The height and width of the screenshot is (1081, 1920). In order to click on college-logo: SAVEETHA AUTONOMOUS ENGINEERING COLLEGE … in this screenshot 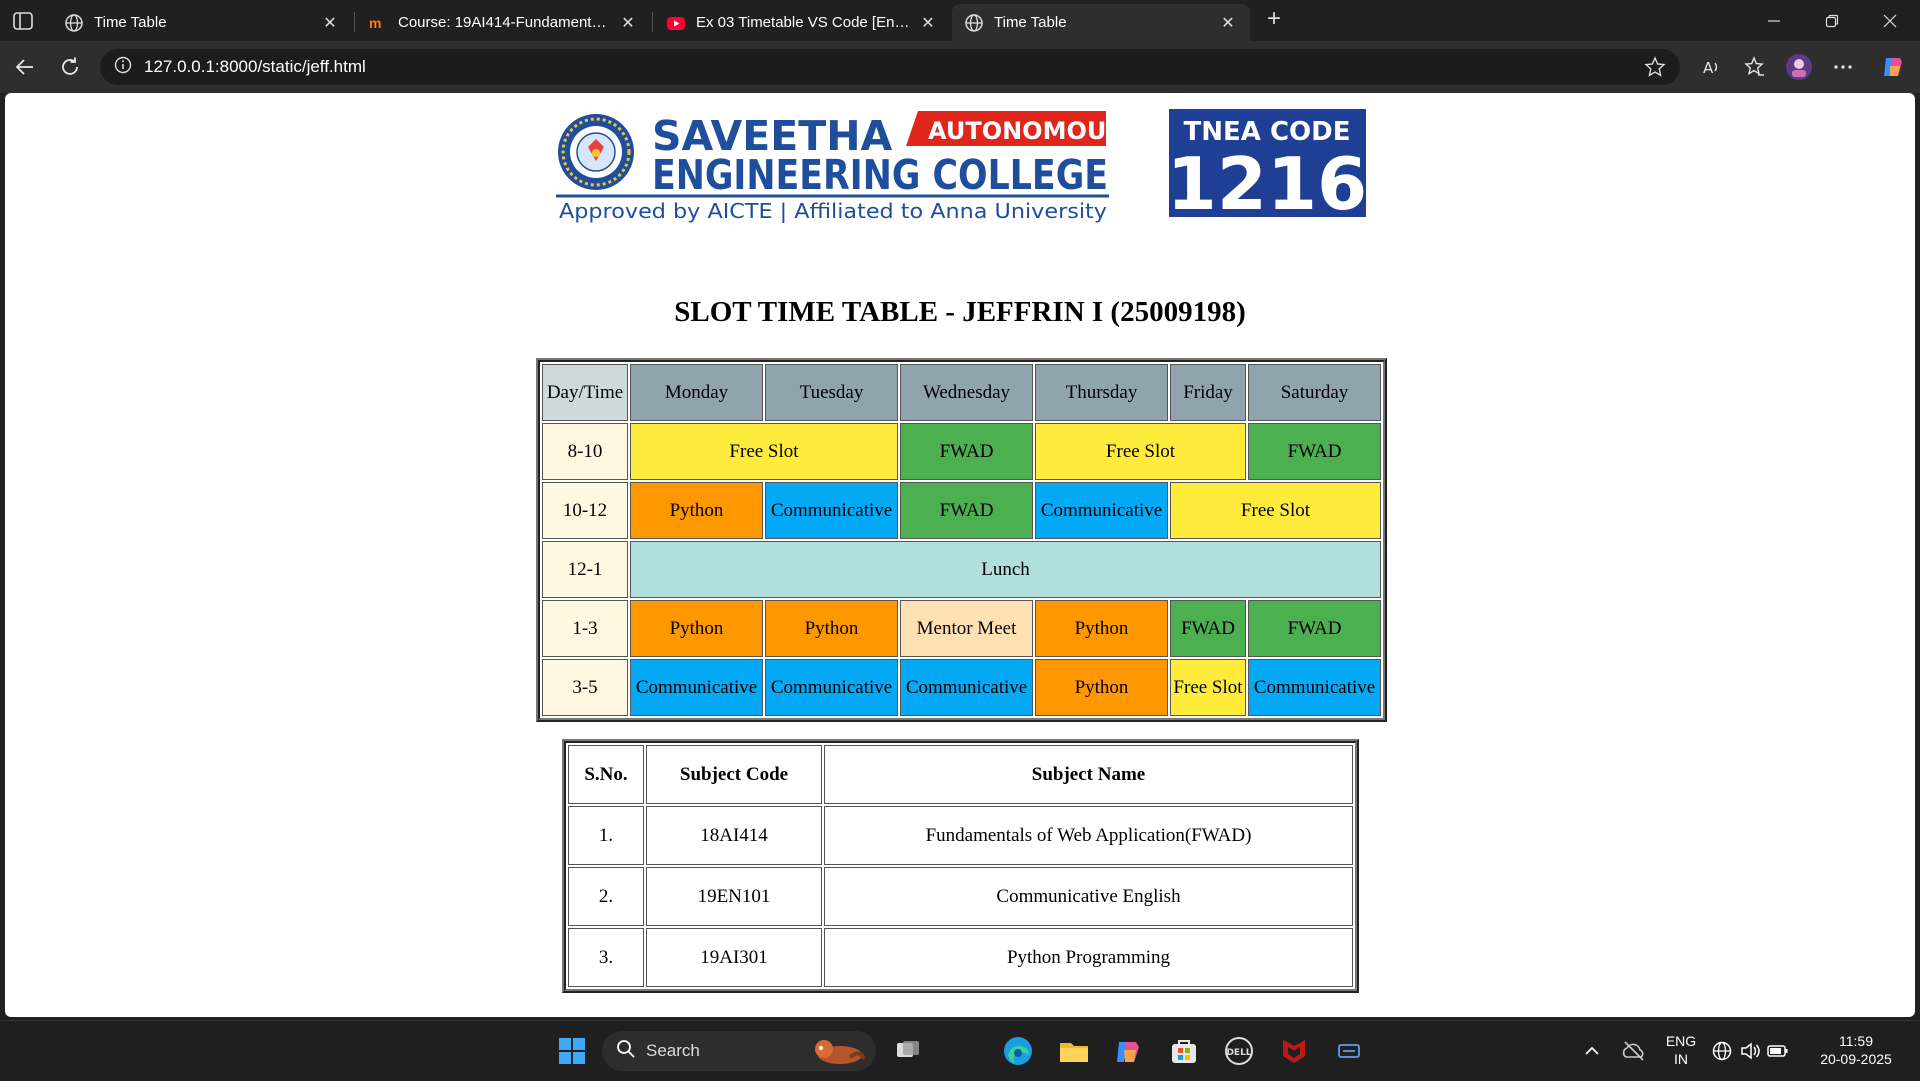, I will do `click(961, 167)`.